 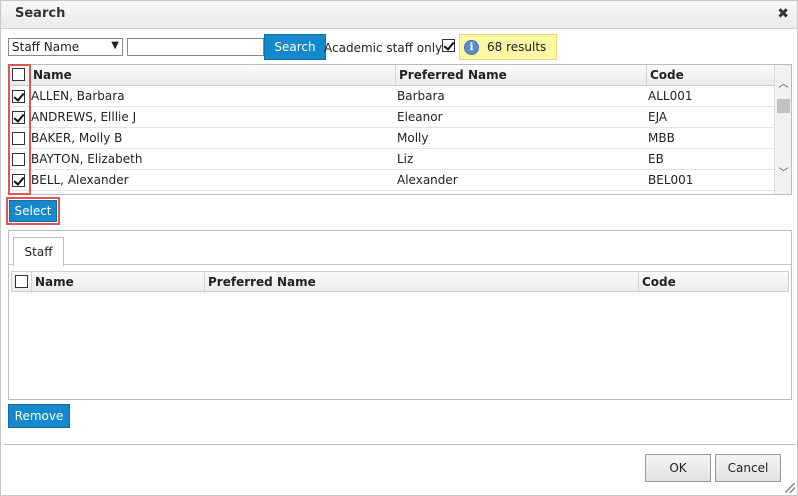 What do you see at coordinates (18, 74) in the screenshot?
I see `select-all-checkbox` at bounding box center [18, 74].